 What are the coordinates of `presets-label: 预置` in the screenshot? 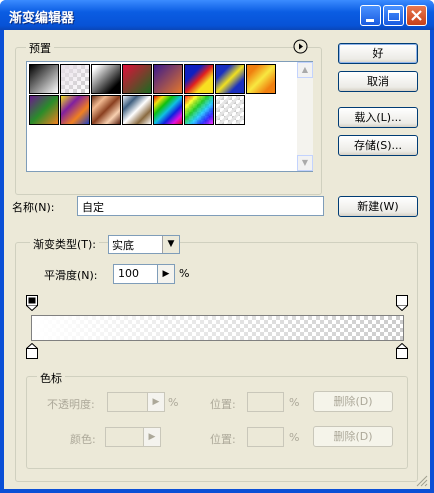 It's located at (40, 48).